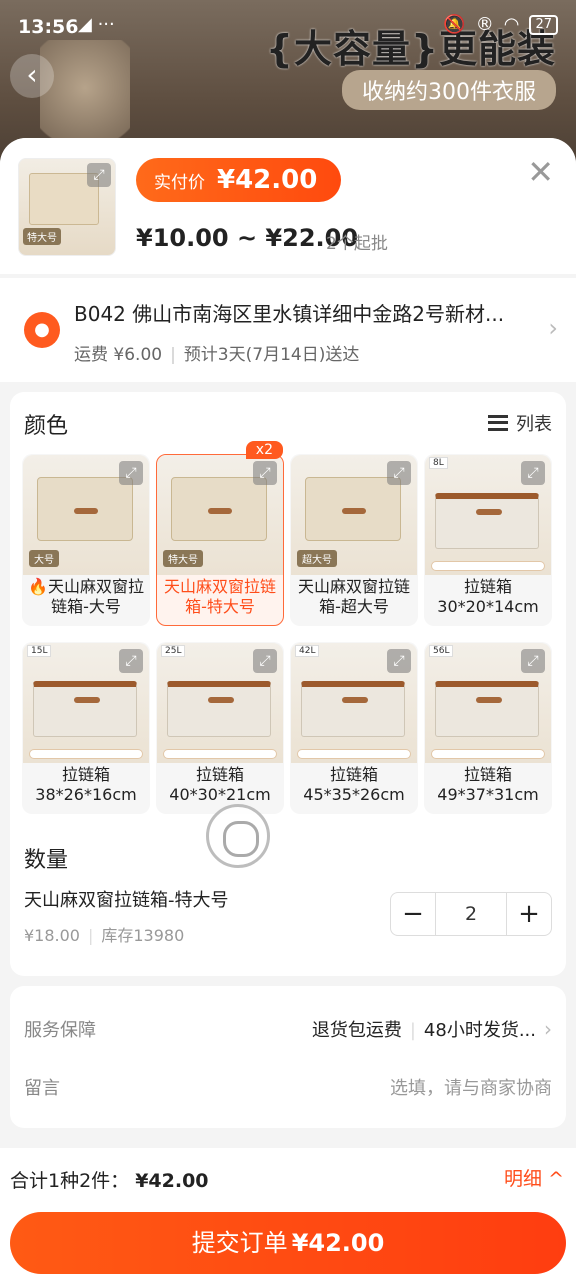 Image resolution: width=576 pixels, height=1280 pixels. What do you see at coordinates (86, 728) in the screenshot?
I see `color-option: 15L ⤢ 拉链箱 38*26*16cm` at bounding box center [86, 728].